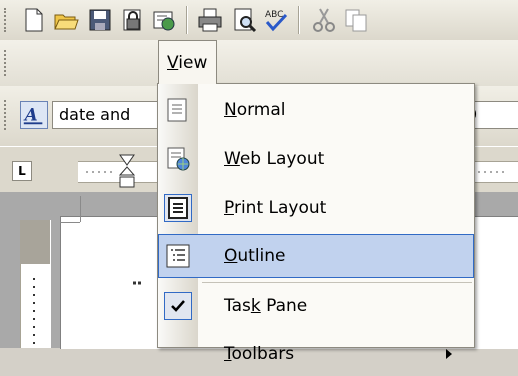 Image resolution: width=518 pixels, height=376 pixels. What do you see at coordinates (164, 20) in the screenshot?
I see `email-icon` at bounding box center [164, 20].